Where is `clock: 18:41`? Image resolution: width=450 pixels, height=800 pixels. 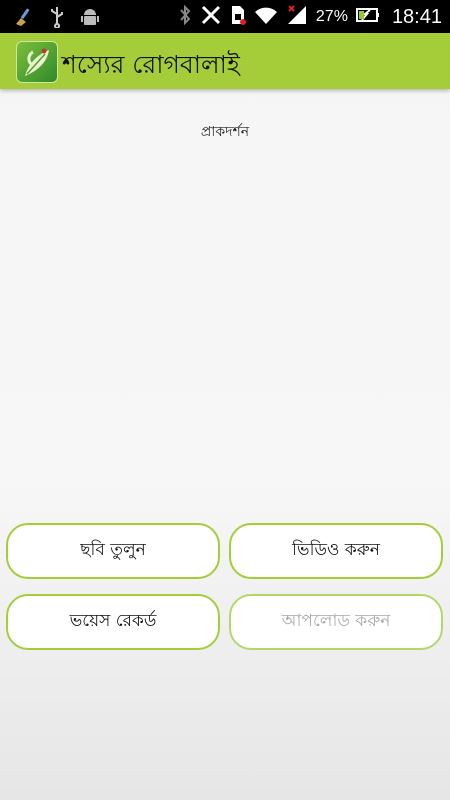 clock: 18:41 is located at coordinates (416, 16).